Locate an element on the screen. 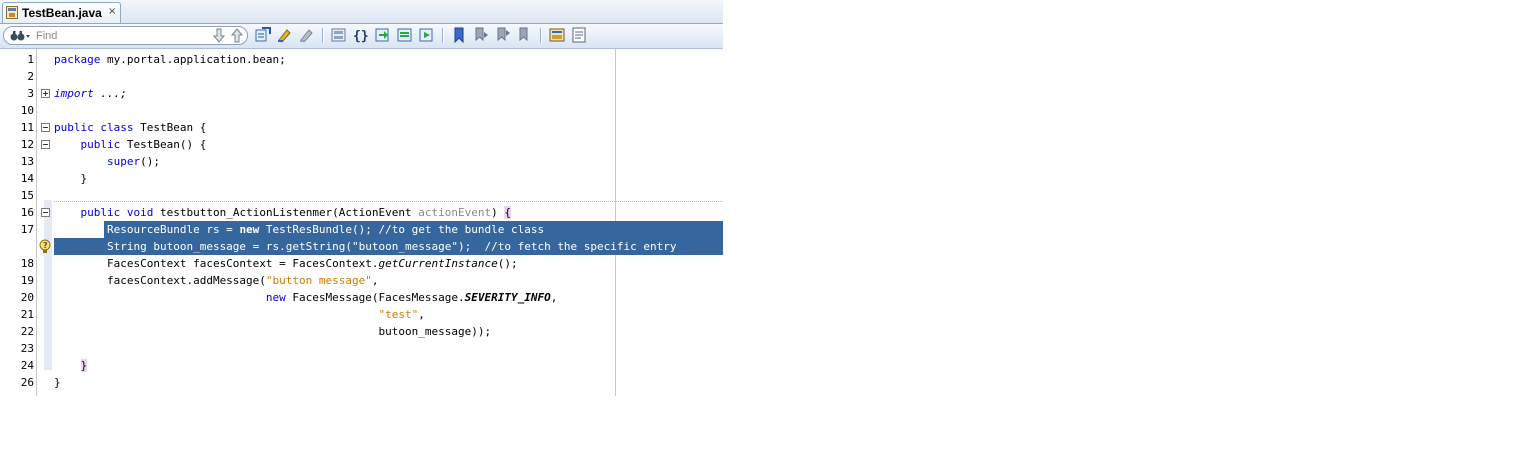  prev-icon is located at coordinates (481, 35).